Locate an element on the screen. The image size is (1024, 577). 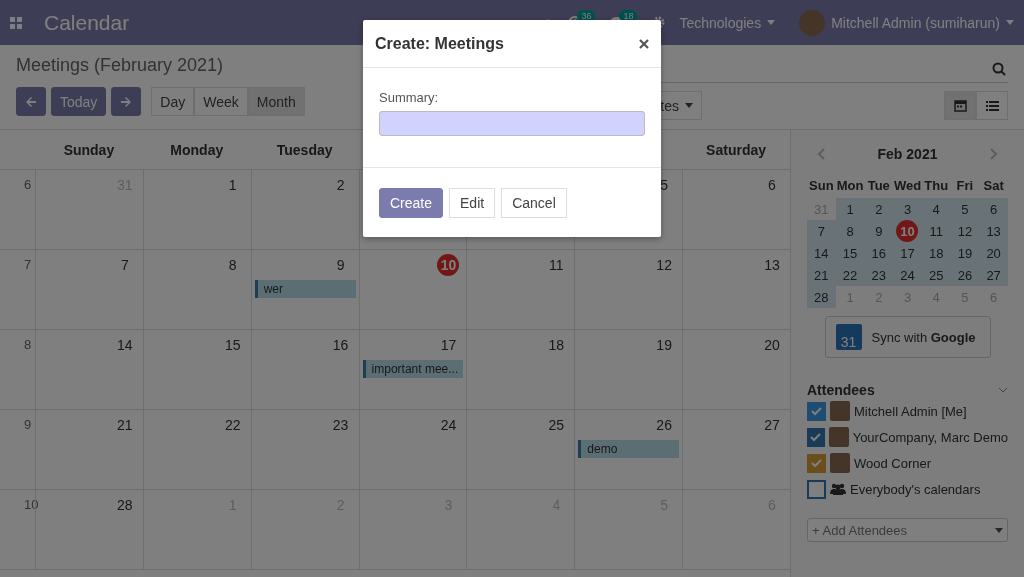
attendee-name: Mitchell Admin [Me] is located at coordinates (910, 411).